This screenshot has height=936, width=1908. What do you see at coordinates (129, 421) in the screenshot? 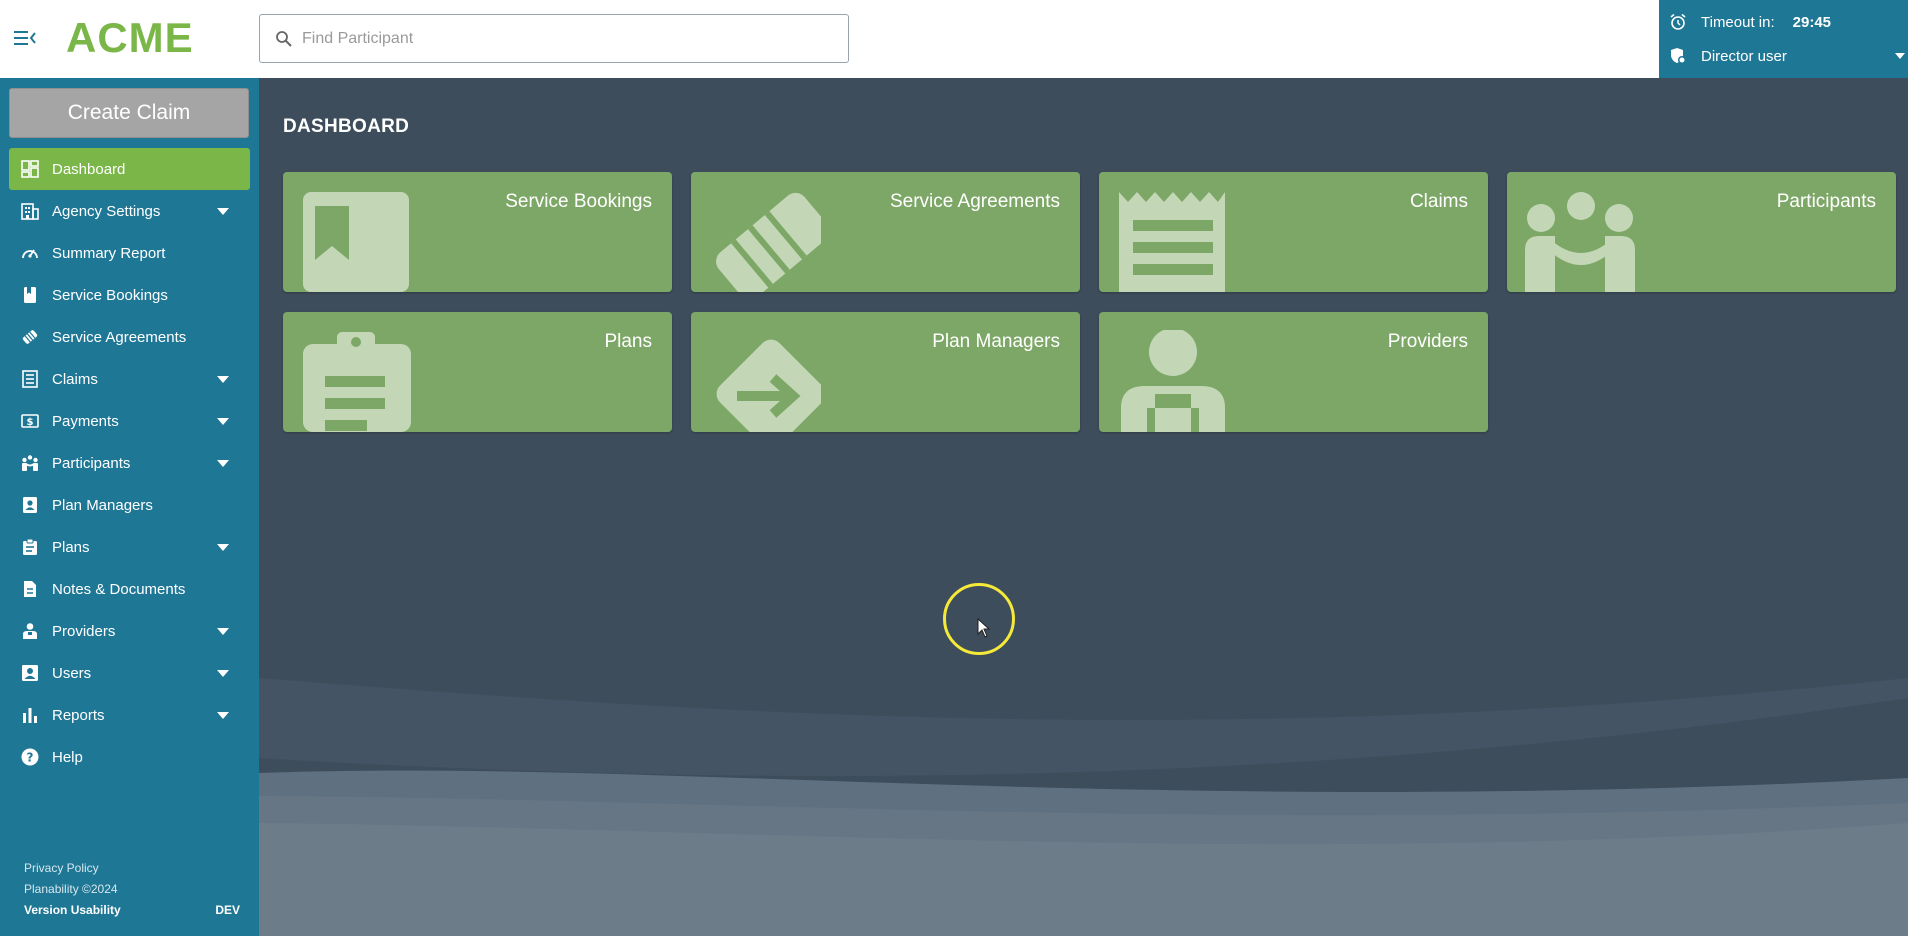
I see `sidebar-item-payments: $ Payments` at bounding box center [129, 421].